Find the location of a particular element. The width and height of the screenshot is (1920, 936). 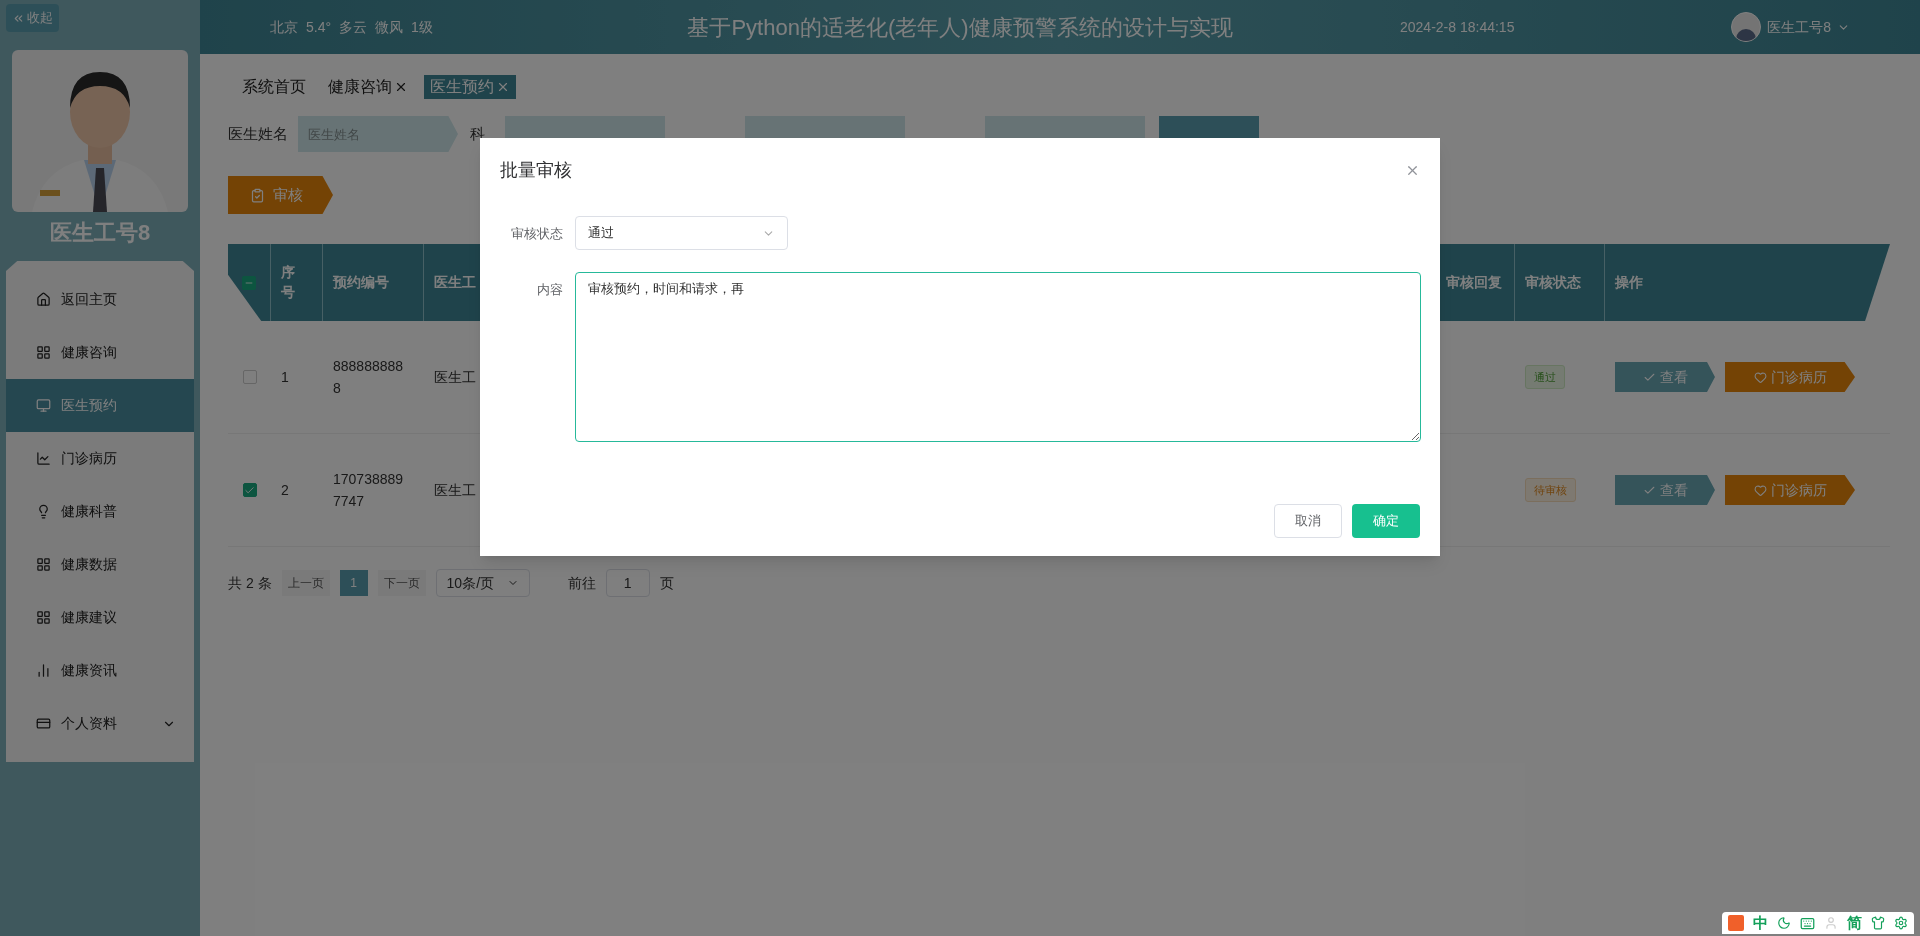

menu-item: 医生预约 is located at coordinates (100, 405).